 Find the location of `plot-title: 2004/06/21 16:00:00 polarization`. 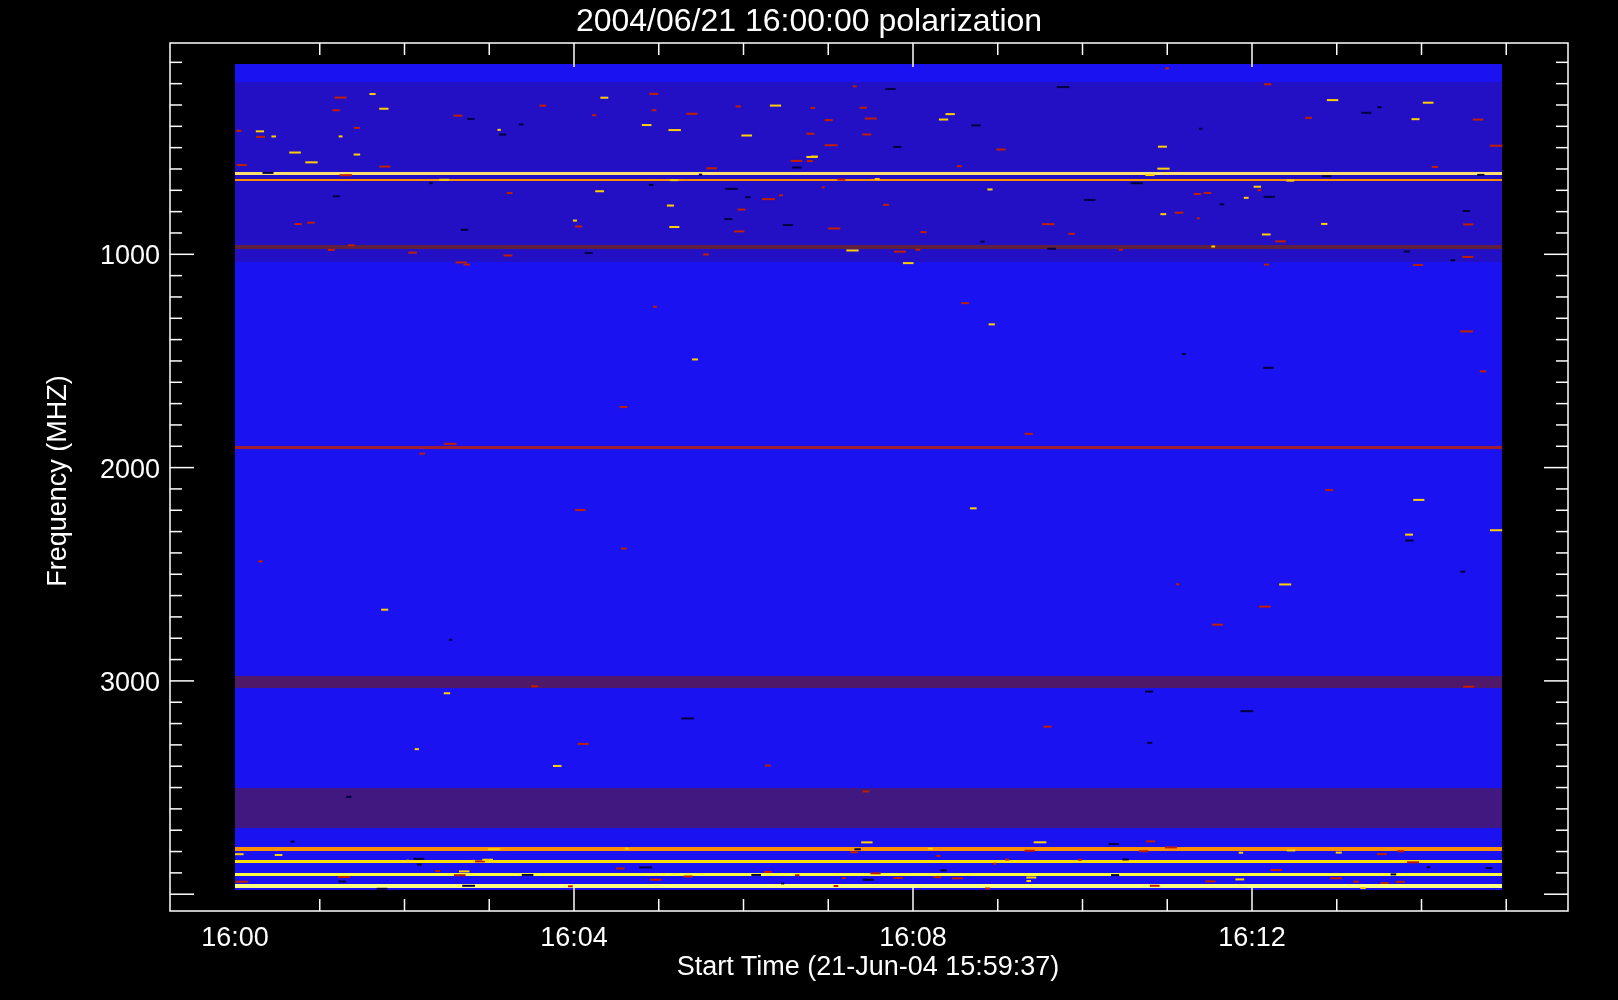

plot-title: 2004/06/21 16:00:00 polarization is located at coordinates (809, 20).